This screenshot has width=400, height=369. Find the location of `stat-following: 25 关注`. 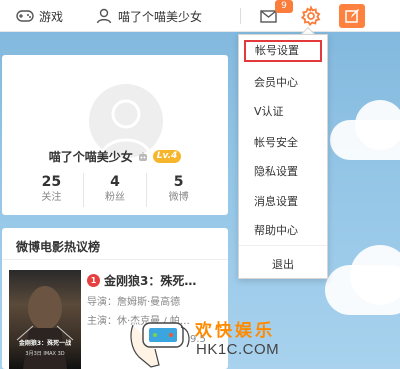

stat-following: 25 关注 is located at coordinates (52, 190).